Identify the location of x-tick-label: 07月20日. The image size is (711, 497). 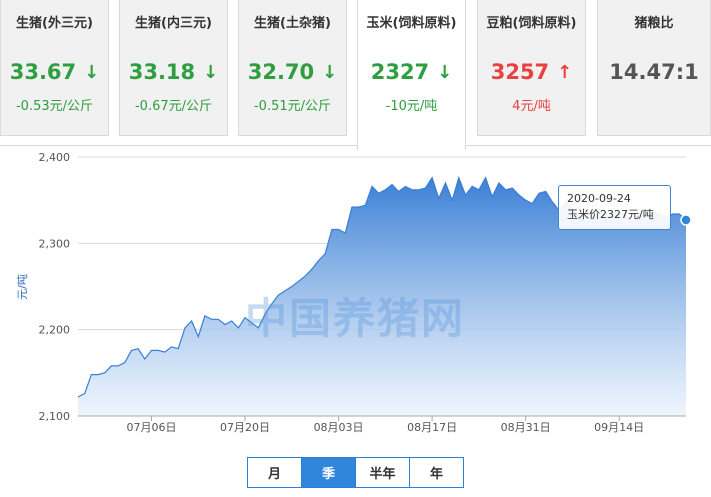
(245, 427).